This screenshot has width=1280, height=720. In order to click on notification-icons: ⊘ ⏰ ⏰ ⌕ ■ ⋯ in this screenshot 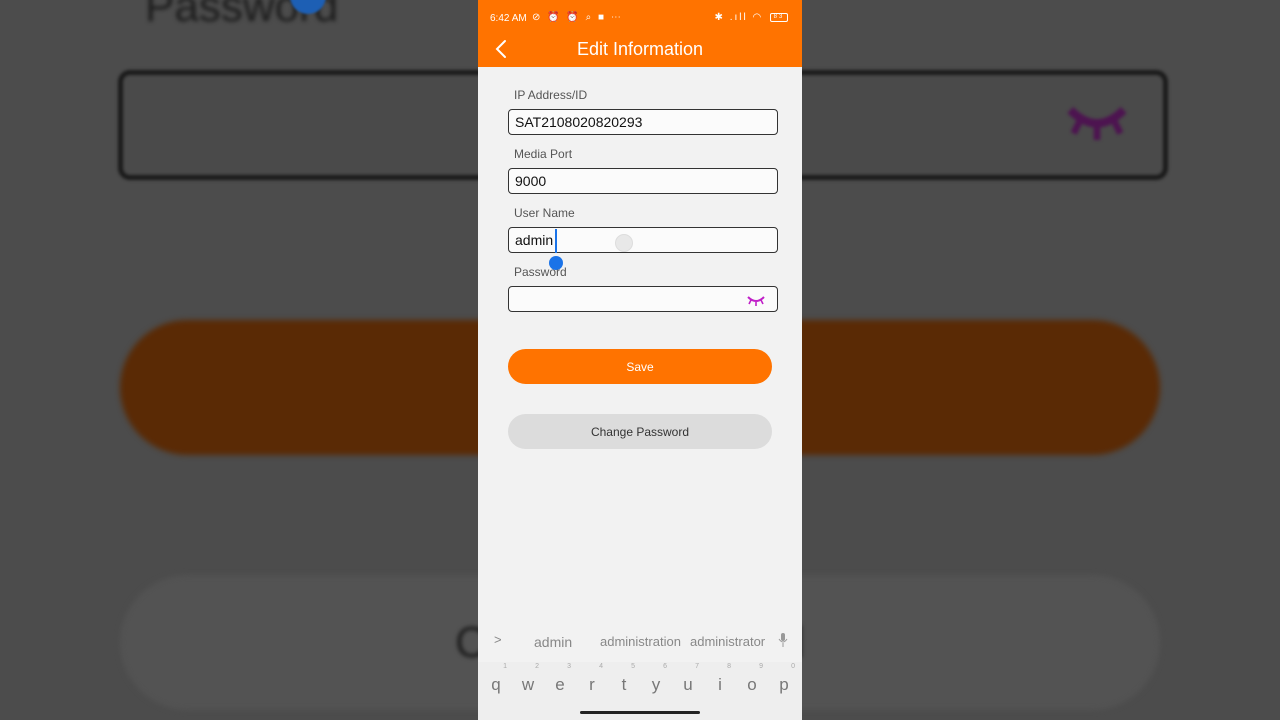, I will do `click(577, 17)`.